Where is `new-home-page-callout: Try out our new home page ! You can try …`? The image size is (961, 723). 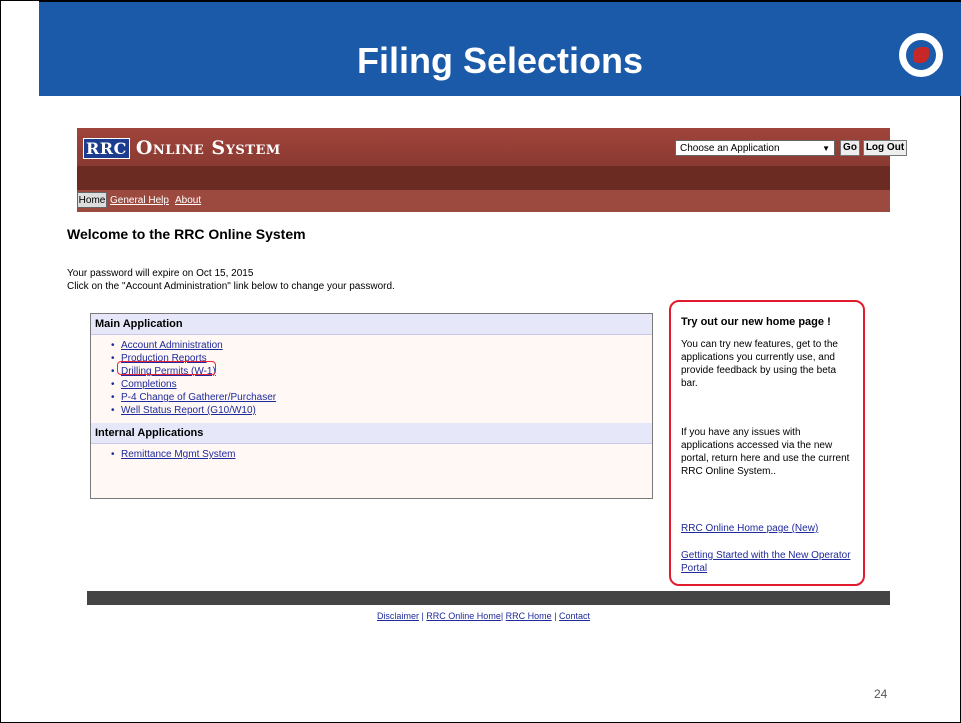 new-home-page-callout: Try out our new home page ! You can try … is located at coordinates (767, 443).